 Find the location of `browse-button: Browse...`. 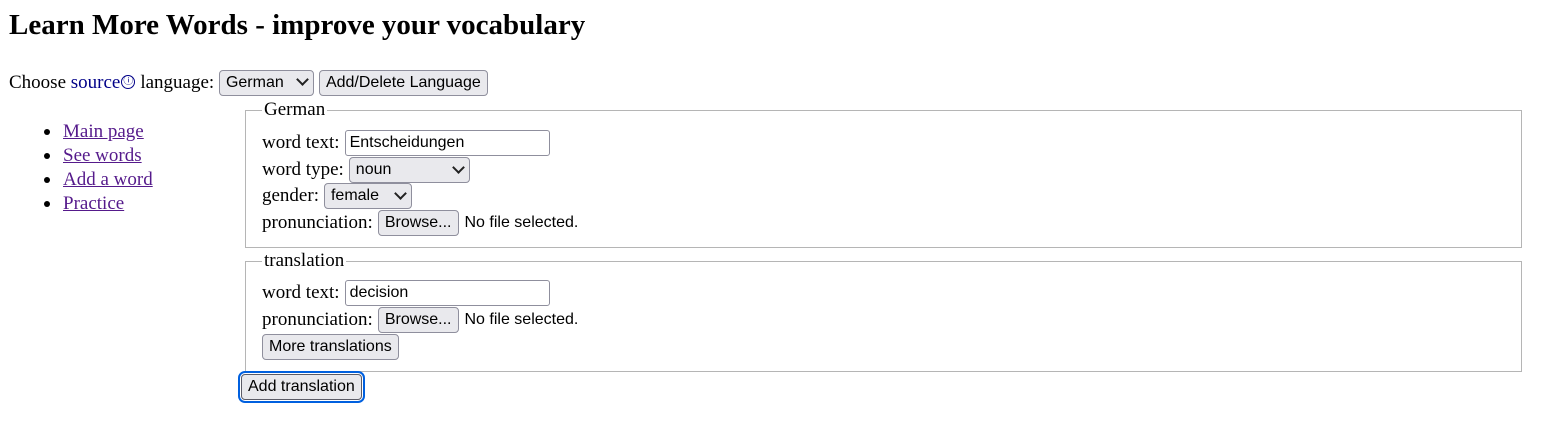

browse-button: Browse... is located at coordinates (418, 223).